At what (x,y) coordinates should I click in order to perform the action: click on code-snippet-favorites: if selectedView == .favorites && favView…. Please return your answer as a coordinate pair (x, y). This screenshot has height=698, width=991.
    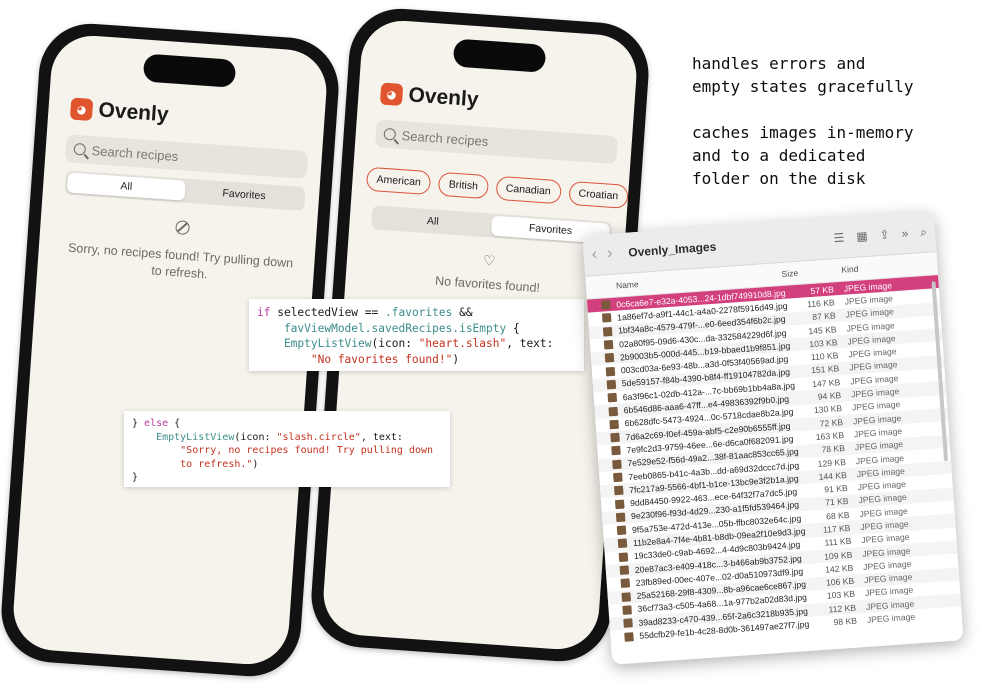
    Looking at the image, I should click on (416, 335).